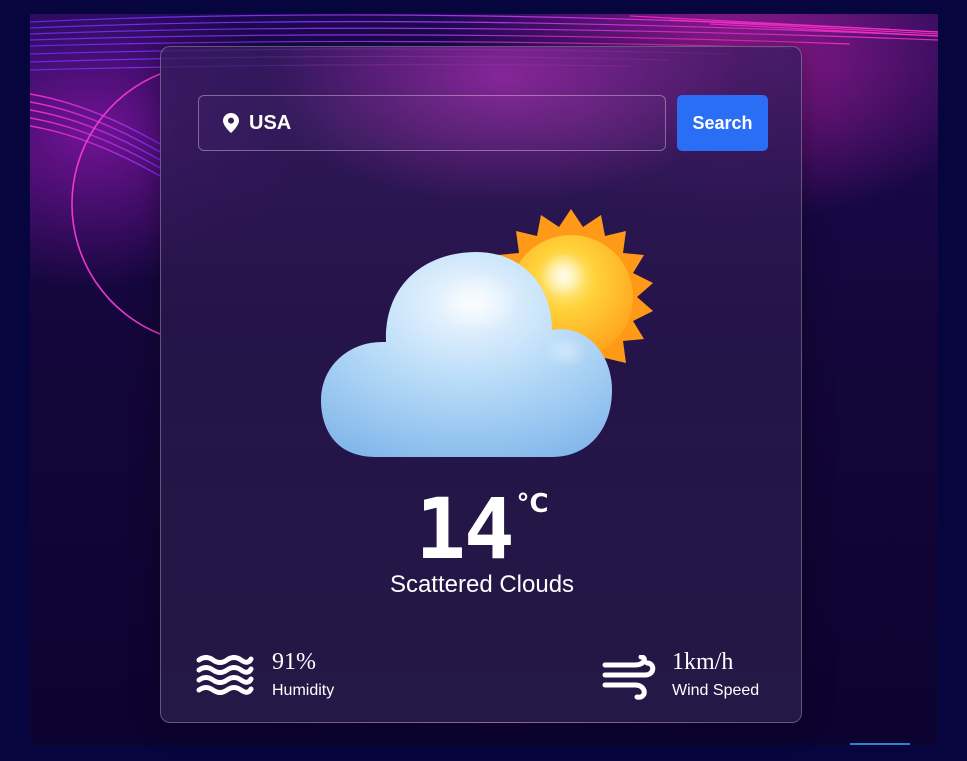  Describe the element at coordinates (629, 677) in the screenshot. I see `wind-icon` at that location.